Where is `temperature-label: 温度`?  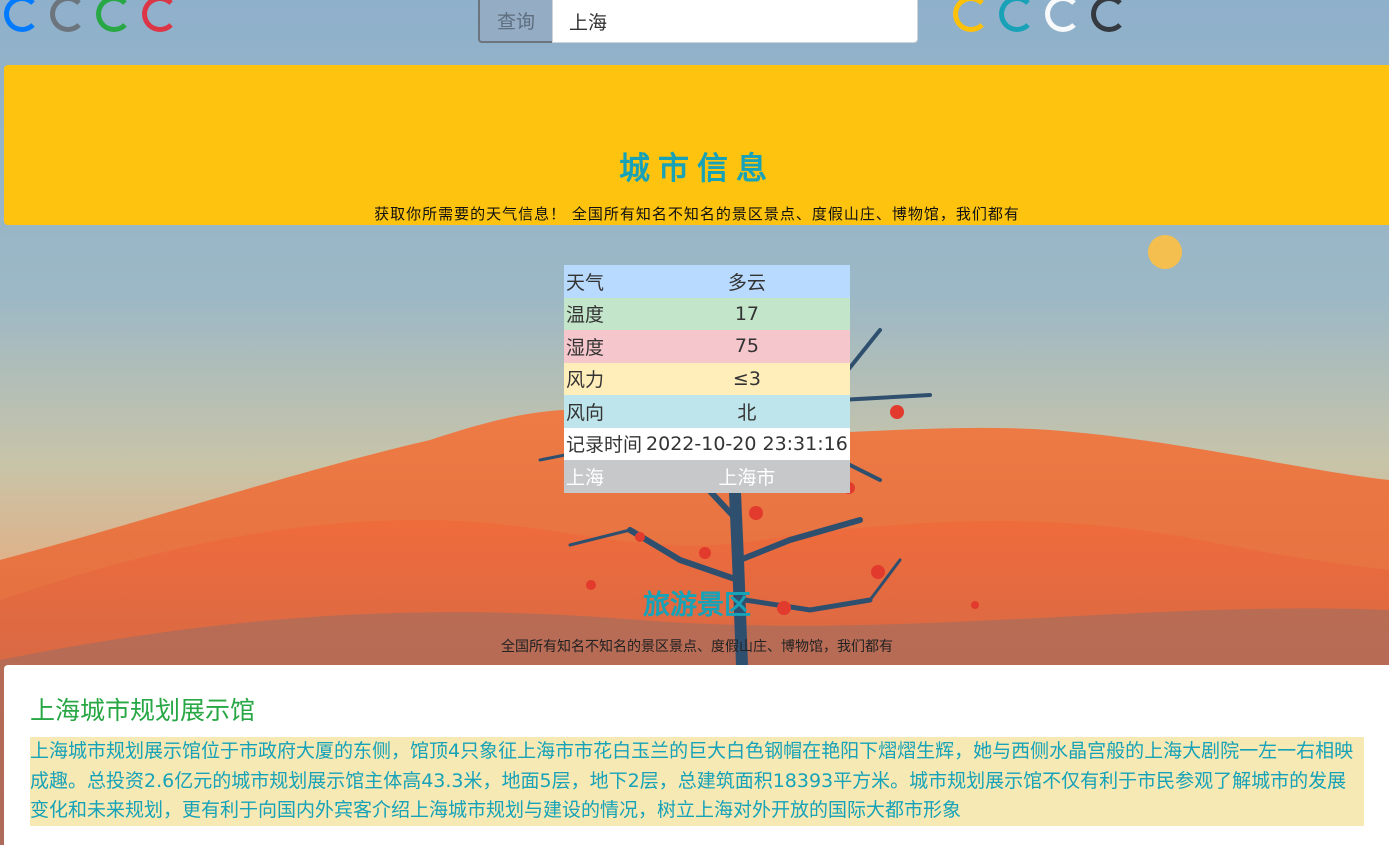
temperature-label: 温度 is located at coordinates (604, 313).